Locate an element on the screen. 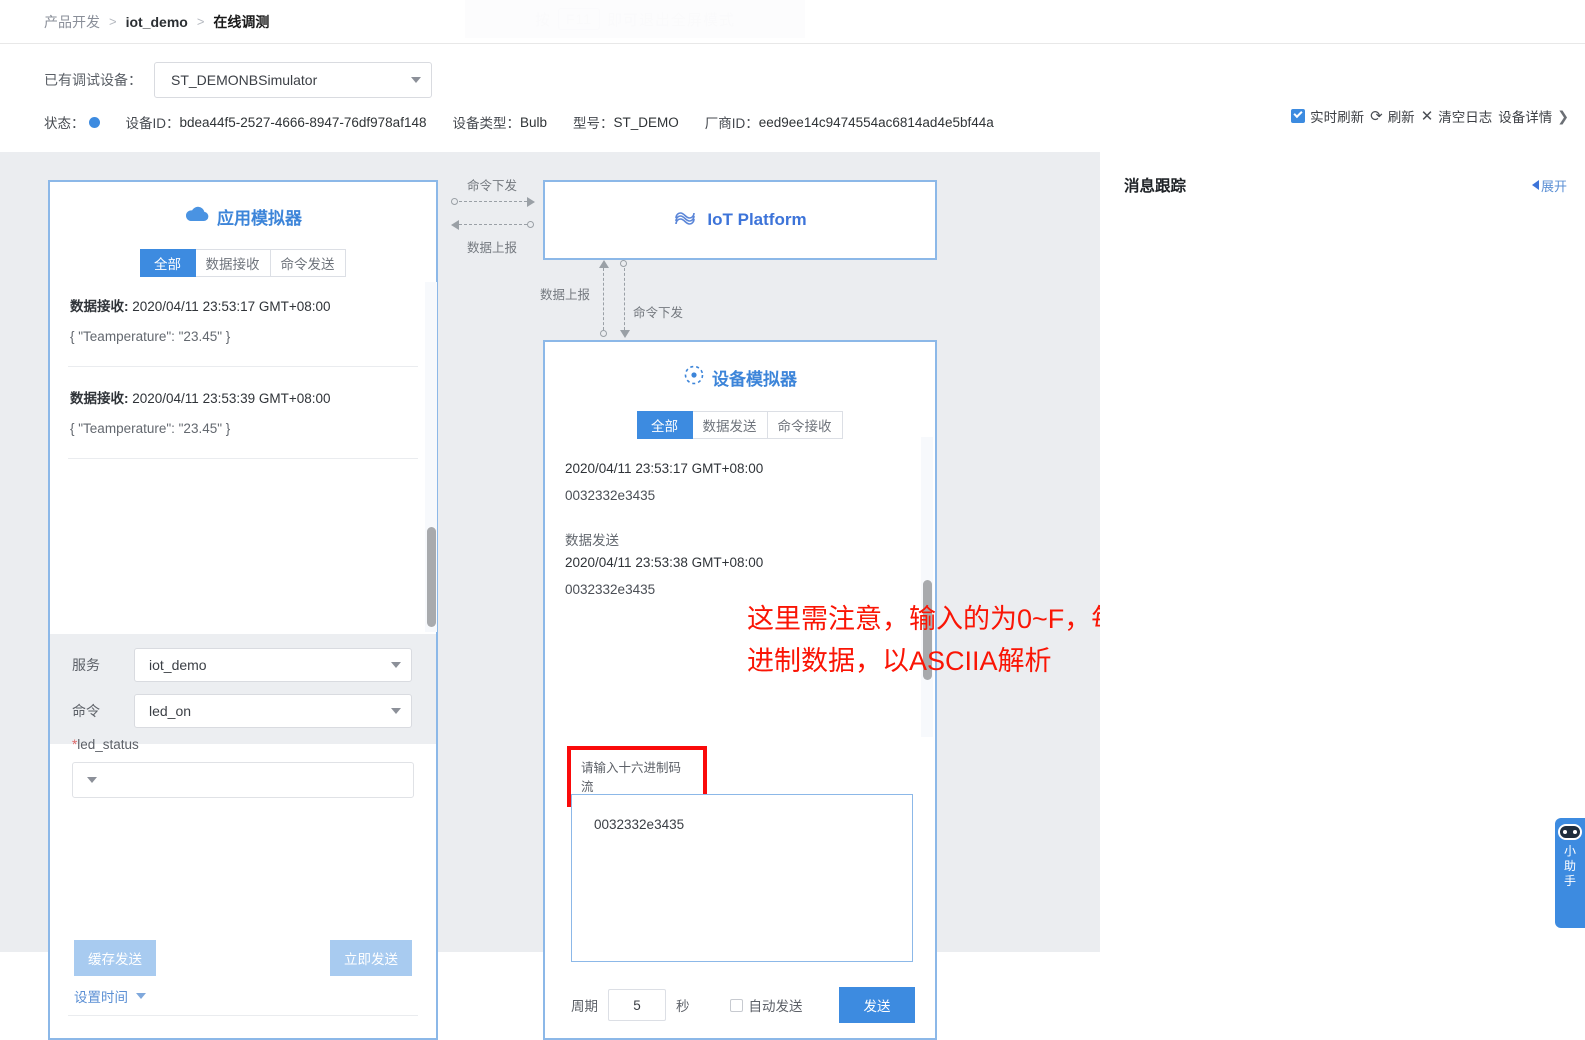 The image size is (1585, 1040). tab-command-send: 命令发送 is located at coordinates (307, 263).